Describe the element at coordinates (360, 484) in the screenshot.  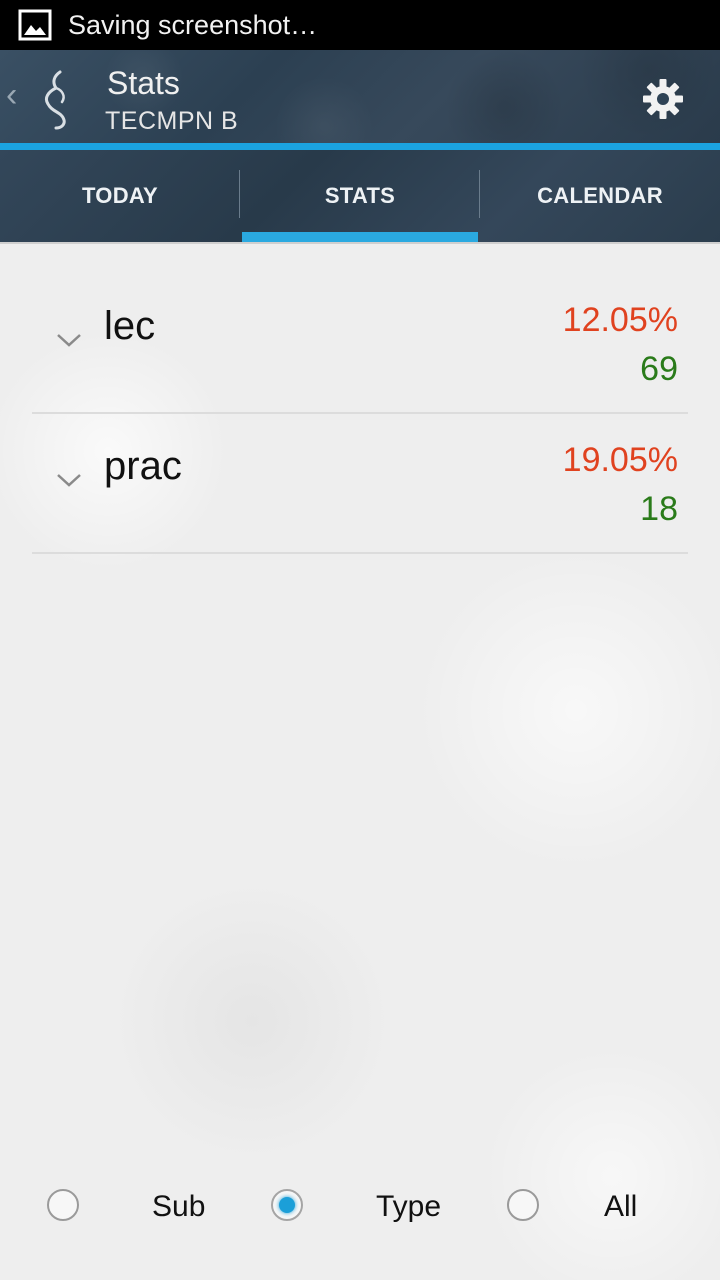
I see `list-item: prac 19.05% 18` at that location.